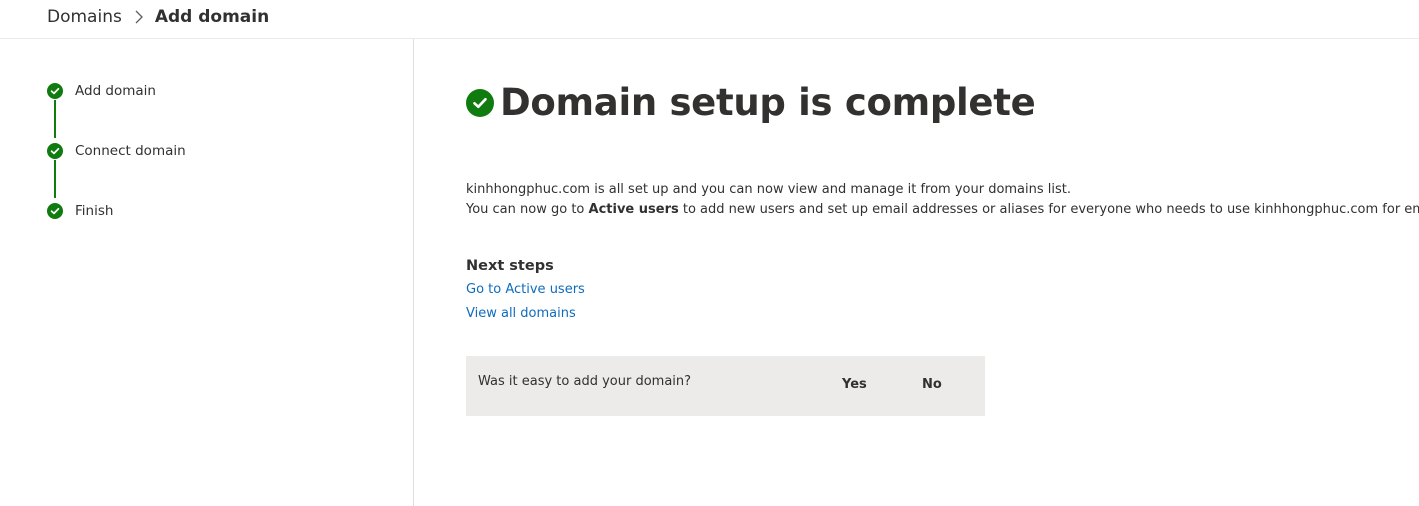  I want to click on step-label: Connect domain, so click(130, 151).